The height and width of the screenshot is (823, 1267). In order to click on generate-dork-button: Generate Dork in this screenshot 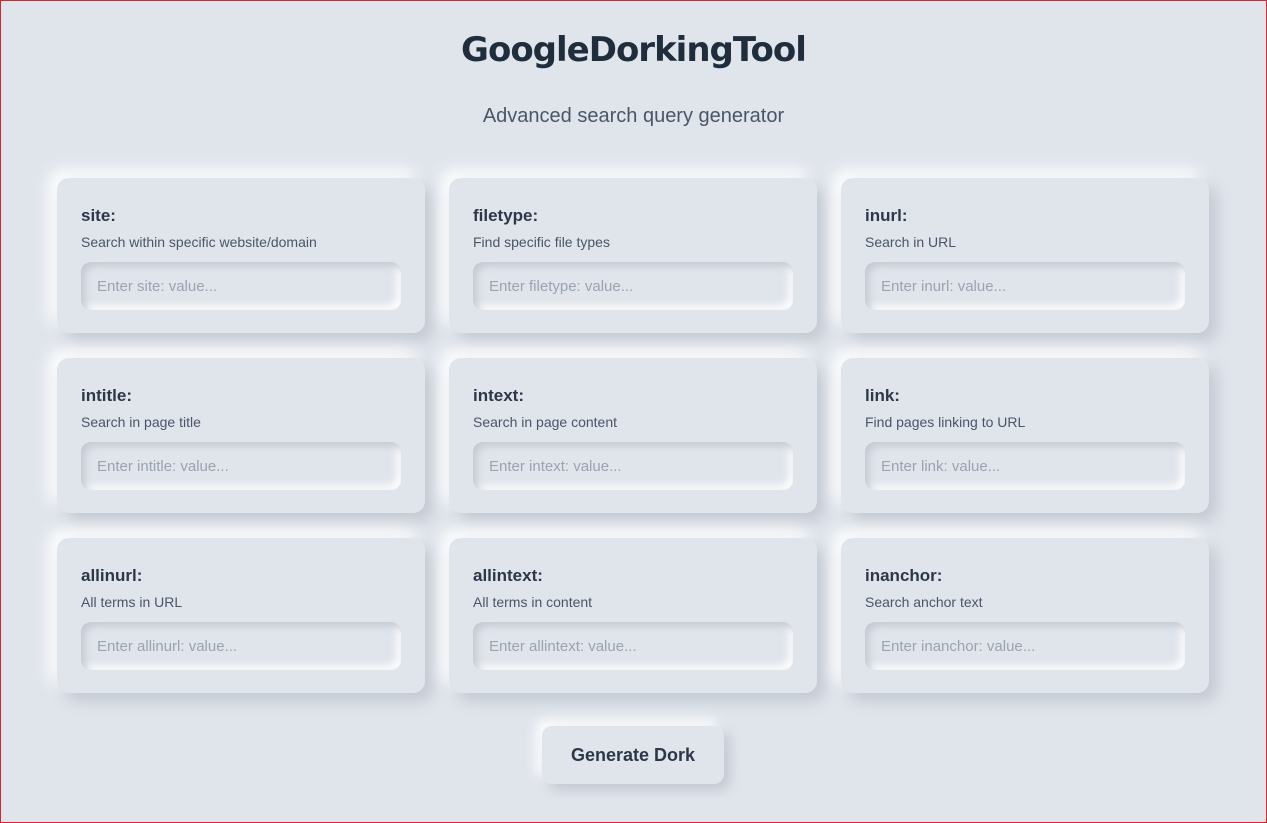, I will do `click(633, 755)`.